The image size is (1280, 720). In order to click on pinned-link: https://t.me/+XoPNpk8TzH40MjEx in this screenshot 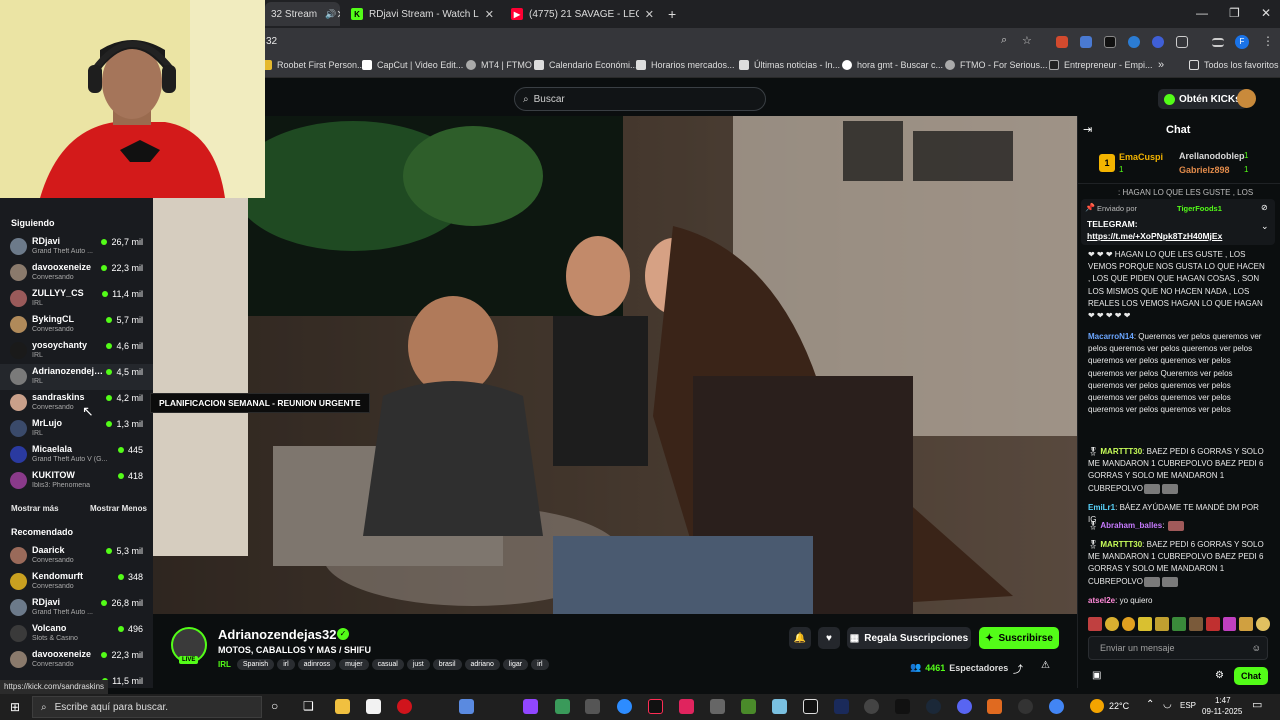, I will do `click(1154, 236)`.